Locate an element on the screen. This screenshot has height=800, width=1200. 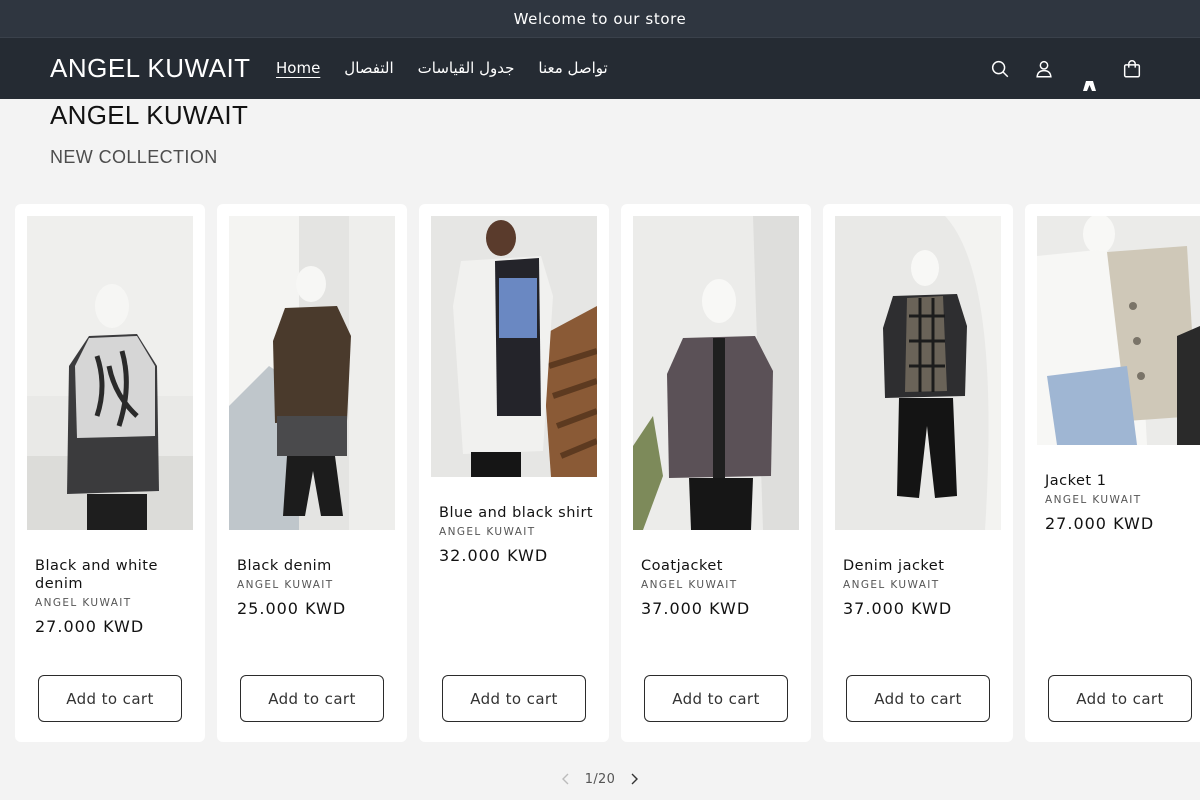
cart-icon is located at coordinates (1132, 69).